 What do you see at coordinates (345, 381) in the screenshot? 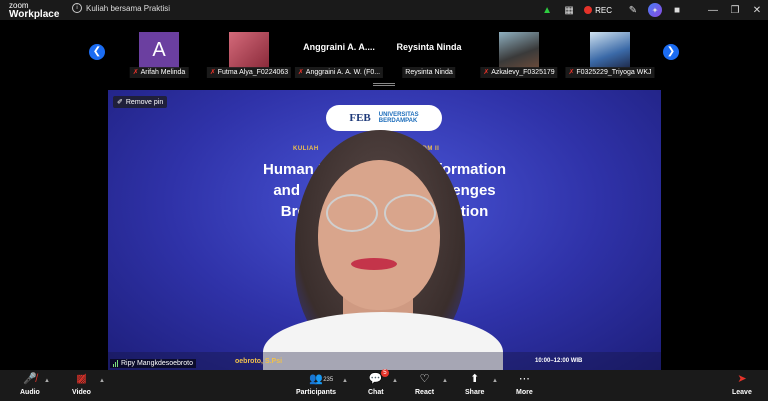
I see `participants-options-chevron-icon: ▲` at bounding box center [345, 381].